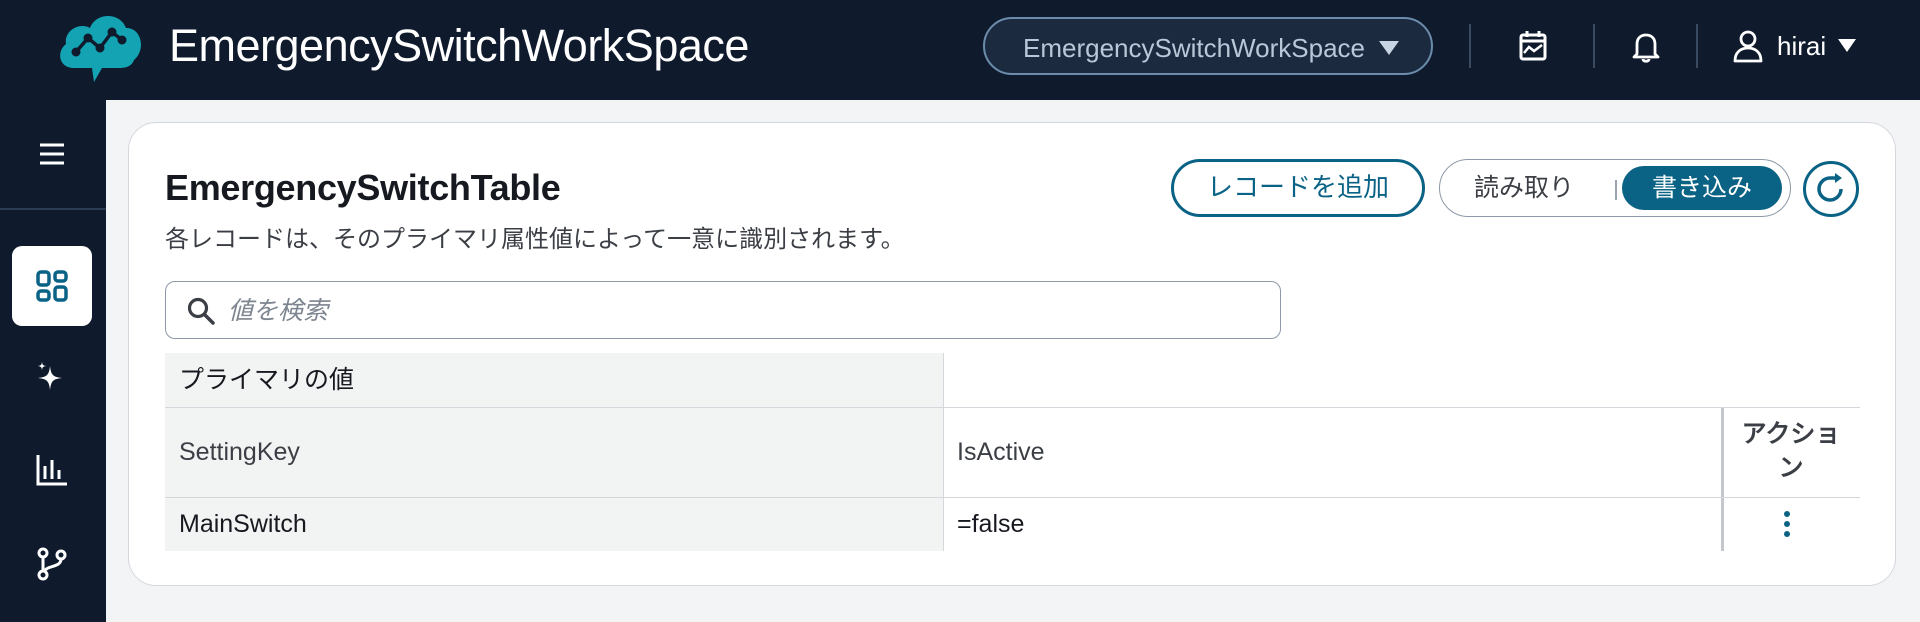 Image resolution: width=1920 pixels, height=622 pixels. What do you see at coordinates (1748, 46) in the screenshot?
I see `user-icon` at bounding box center [1748, 46].